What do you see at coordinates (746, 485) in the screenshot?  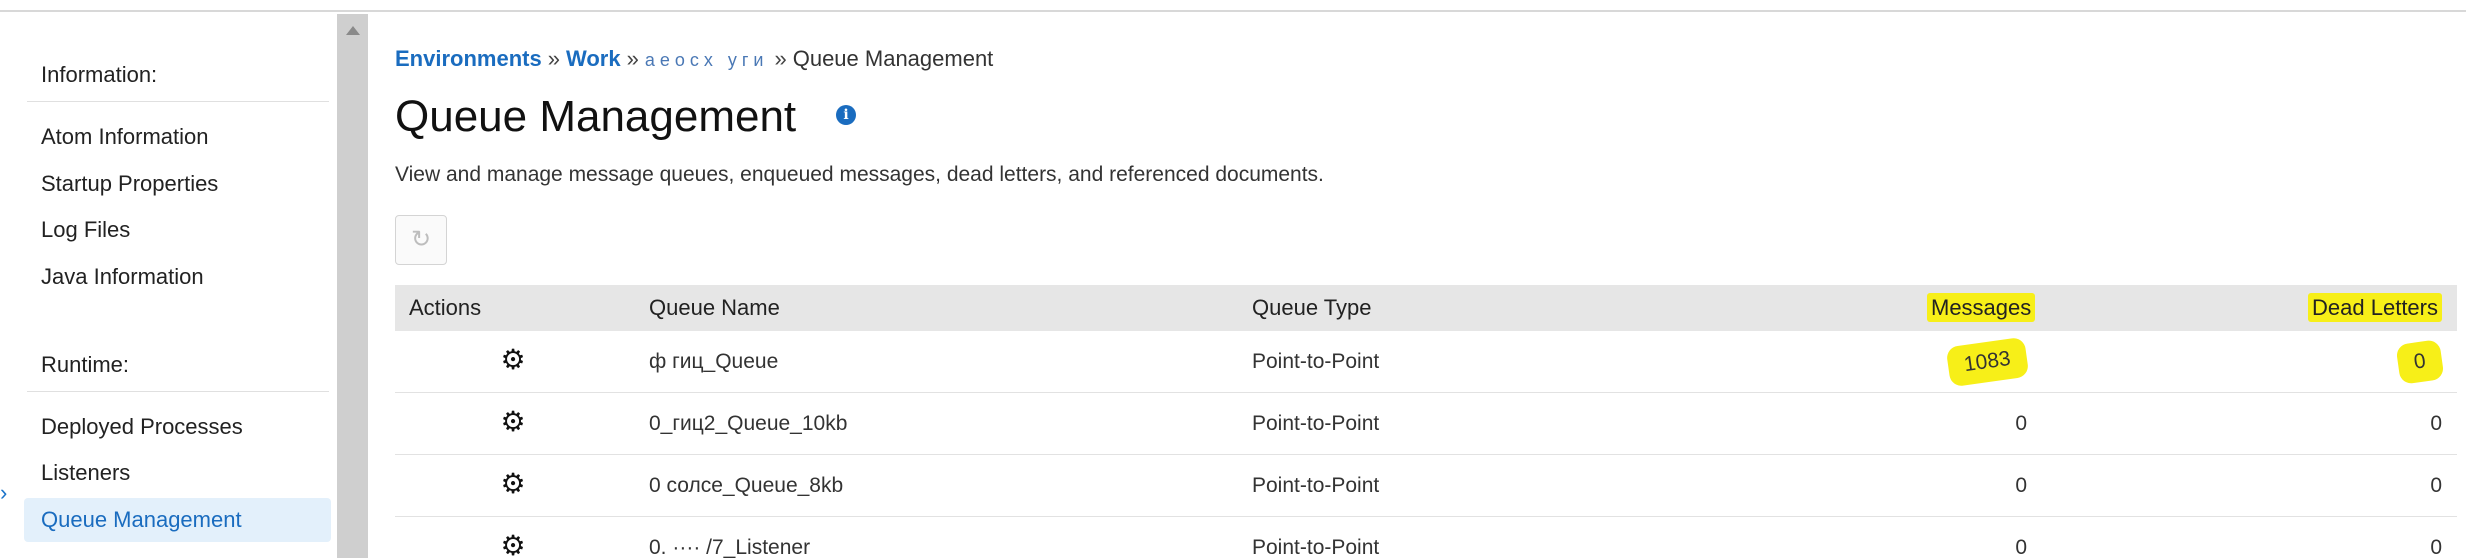 I see `queue-name-cell: 0 солсе_Queue_8kb` at bounding box center [746, 485].